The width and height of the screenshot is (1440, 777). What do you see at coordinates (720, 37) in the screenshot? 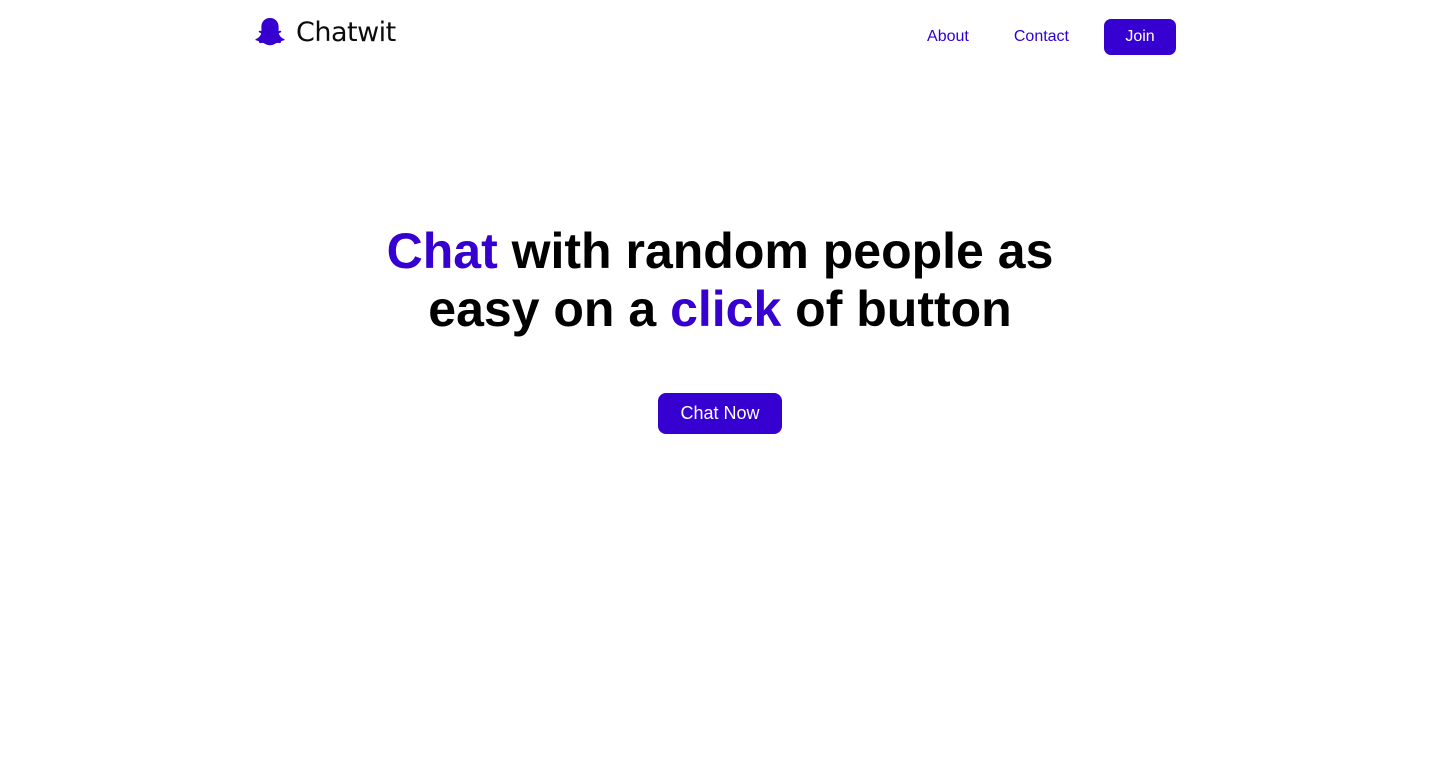
I see `site-header: Chatwit About Contact Join` at bounding box center [720, 37].